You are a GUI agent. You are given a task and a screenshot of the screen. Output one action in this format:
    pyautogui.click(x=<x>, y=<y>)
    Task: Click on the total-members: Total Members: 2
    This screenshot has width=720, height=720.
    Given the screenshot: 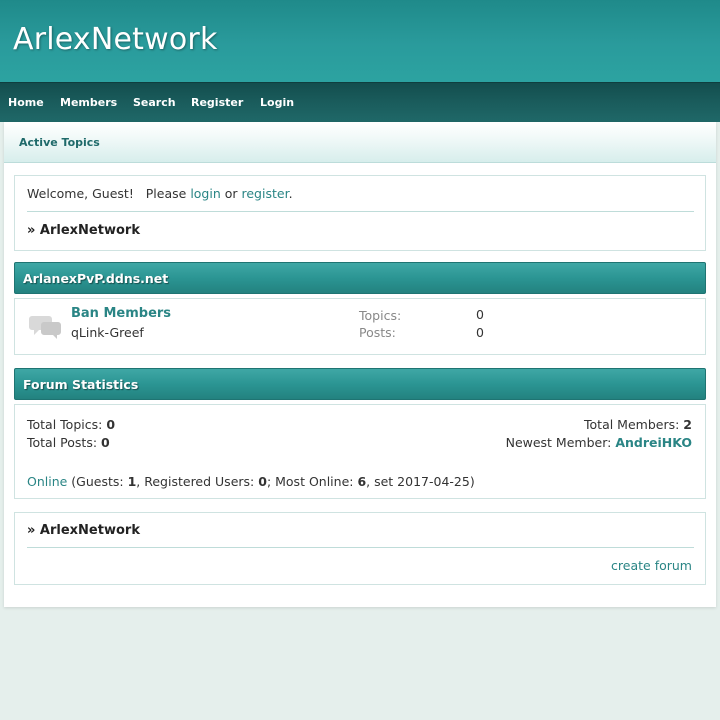 What is the action you would take?
    pyautogui.click(x=638, y=425)
    